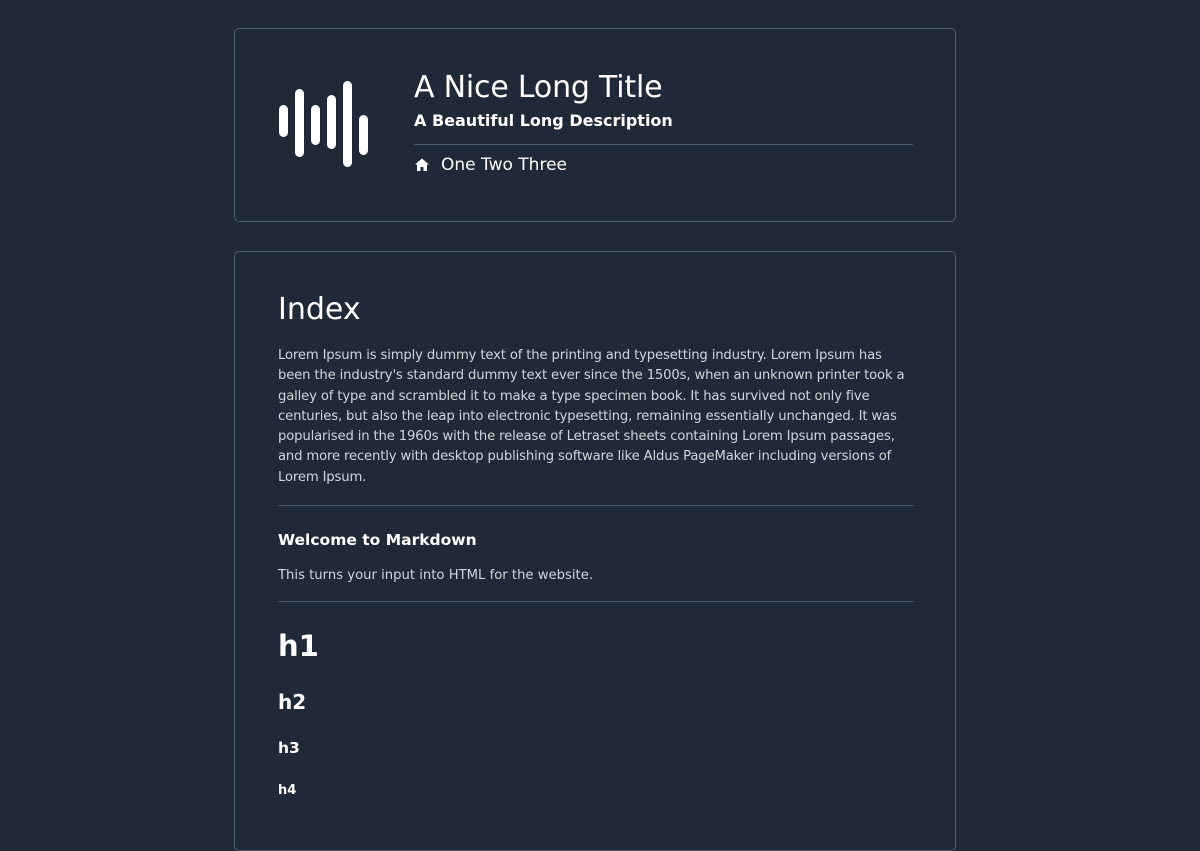 This screenshot has height=851, width=1200. What do you see at coordinates (422, 165) in the screenshot?
I see `home-icon` at bounding box center [422, 165].